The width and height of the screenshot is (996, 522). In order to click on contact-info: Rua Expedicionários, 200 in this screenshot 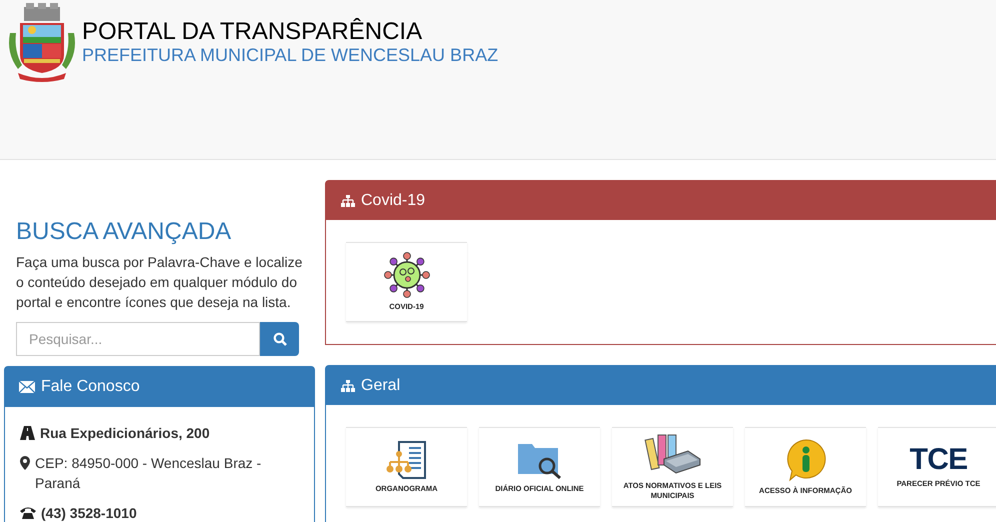, I will do `click(125, 433)`.